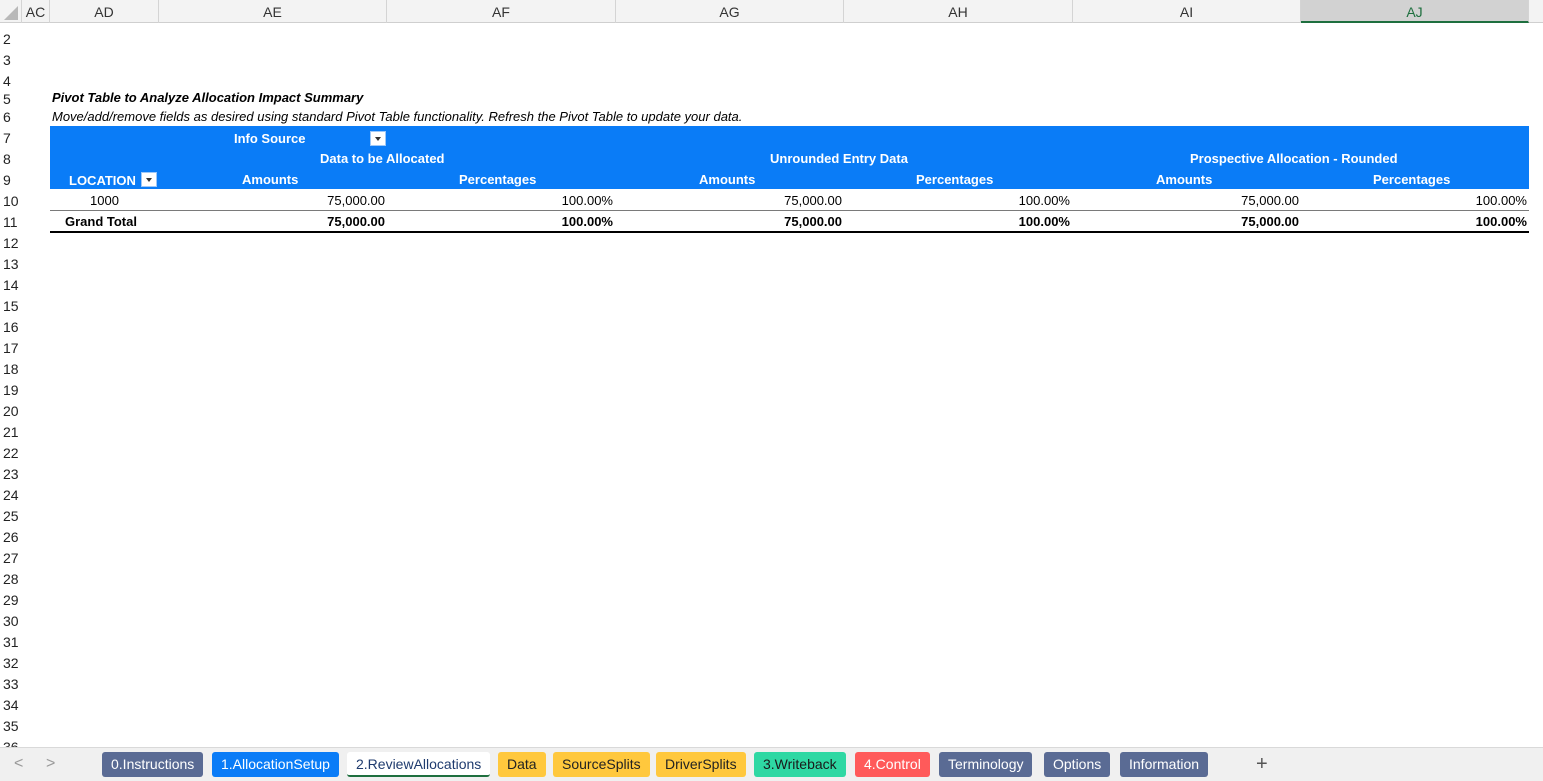  What do you see at coordinates (11, 243) in the screenshot?
I see `row-header: 12` at bounding box center [11, 243].